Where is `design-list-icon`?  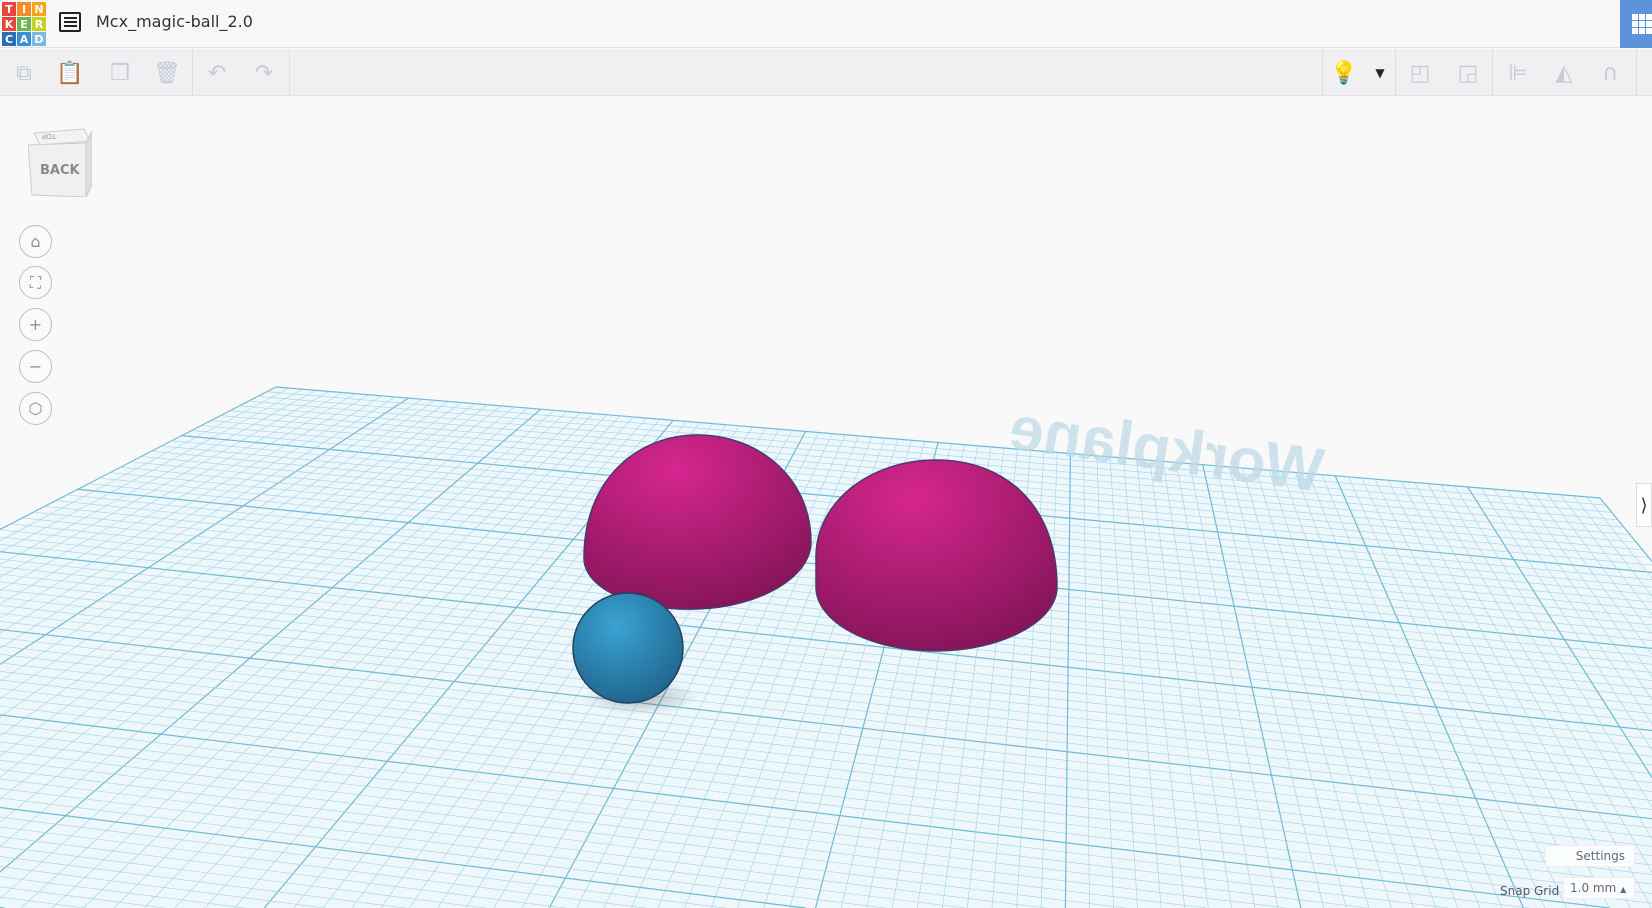 design-list-icon is located at coordinates (70, 22).